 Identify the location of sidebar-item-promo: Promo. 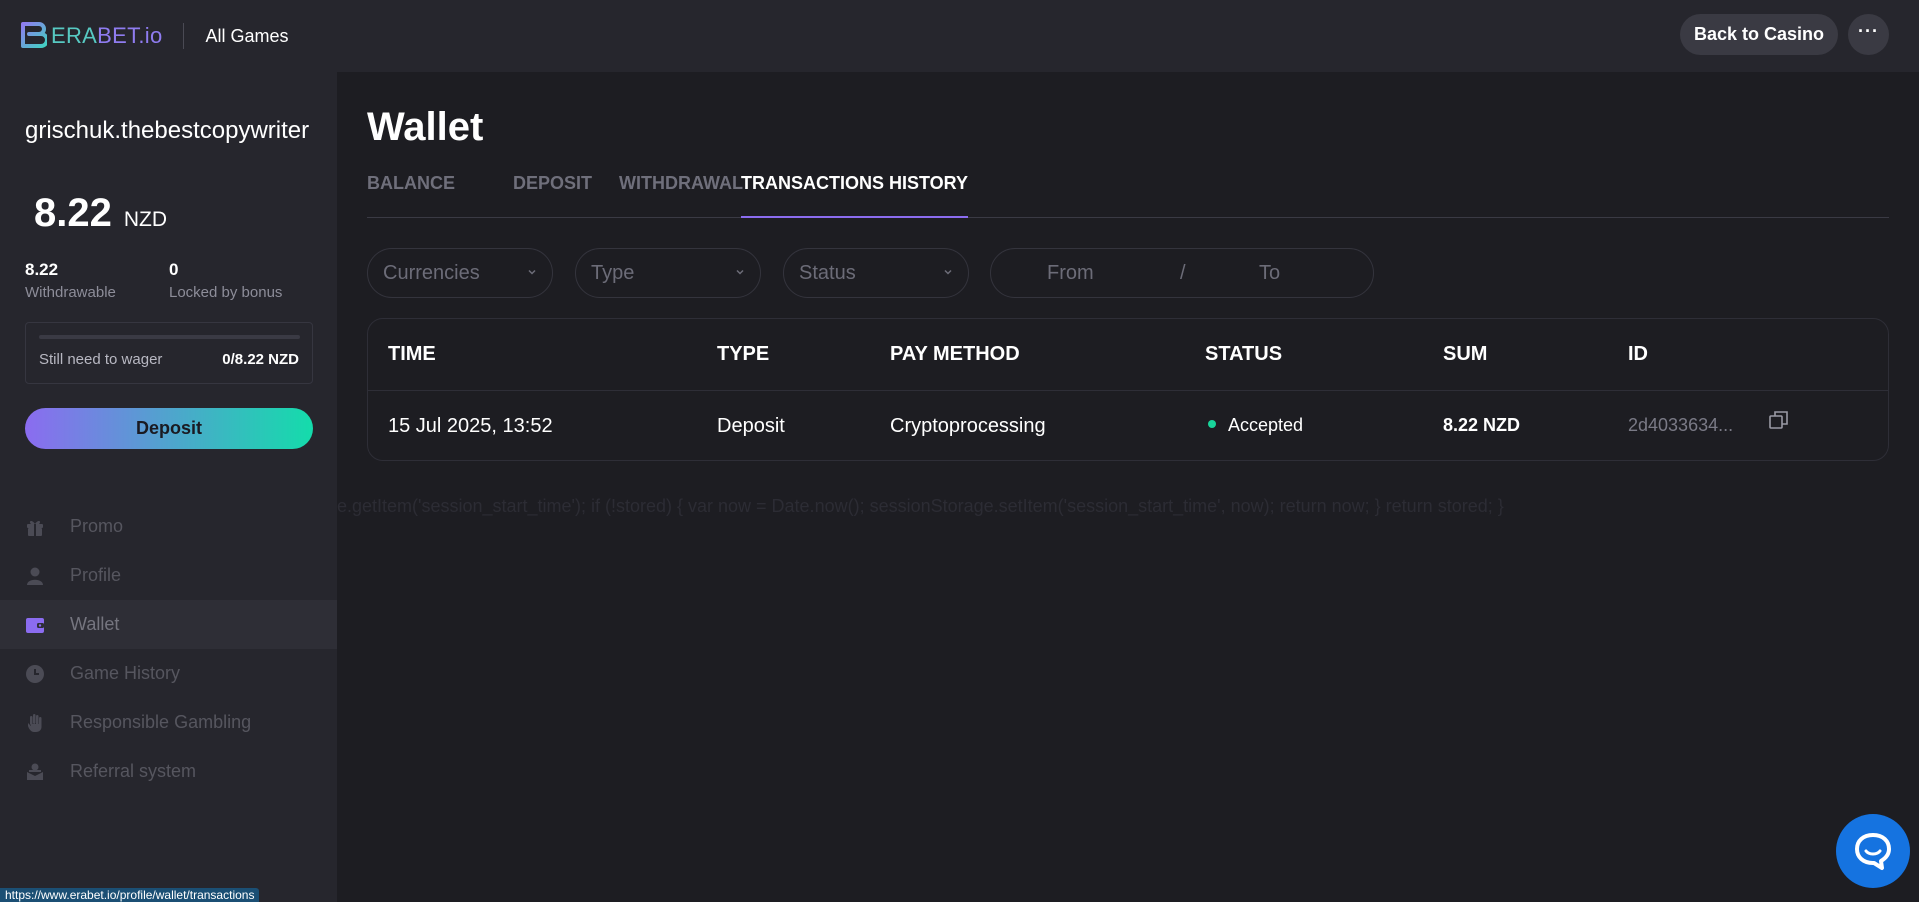
(168, 526).